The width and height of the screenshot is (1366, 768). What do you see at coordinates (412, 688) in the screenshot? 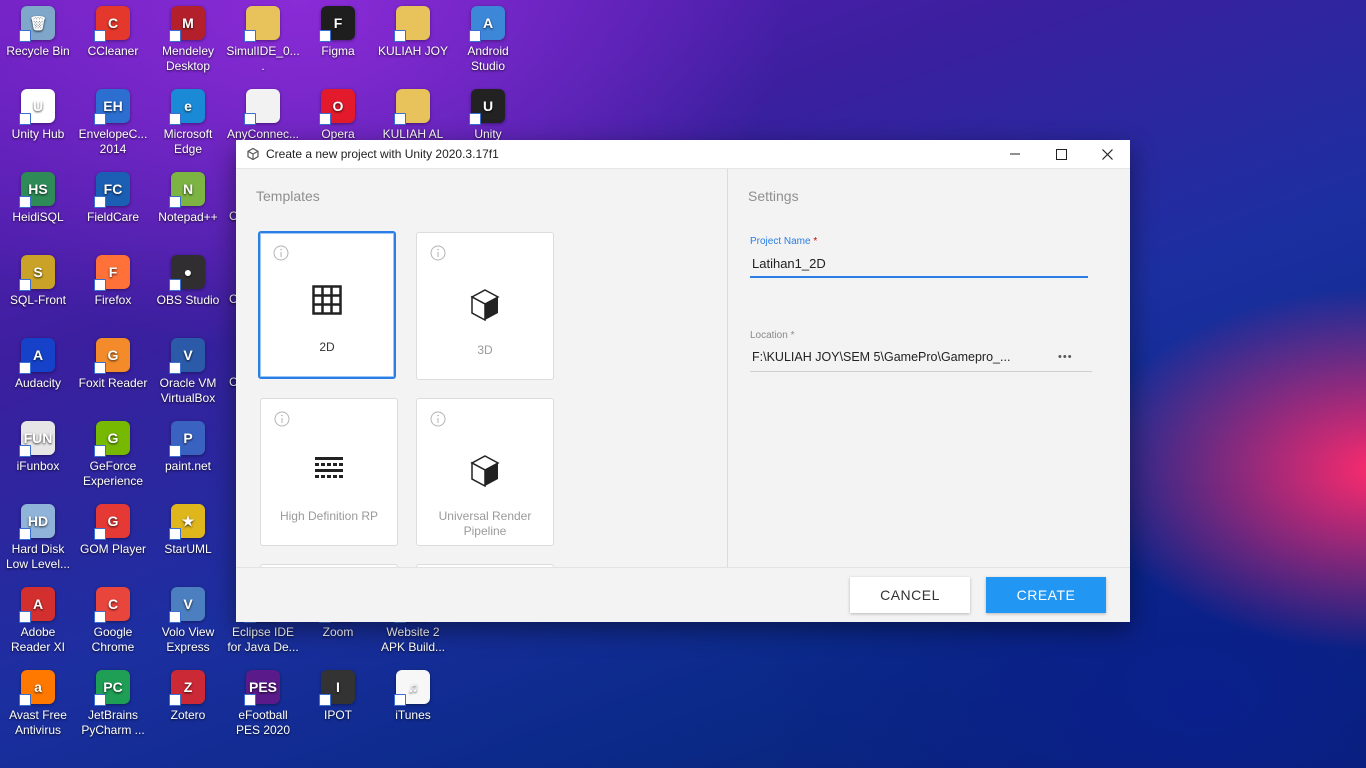
I see `itunes-icon: ♫` at bounding box center [412, 688].